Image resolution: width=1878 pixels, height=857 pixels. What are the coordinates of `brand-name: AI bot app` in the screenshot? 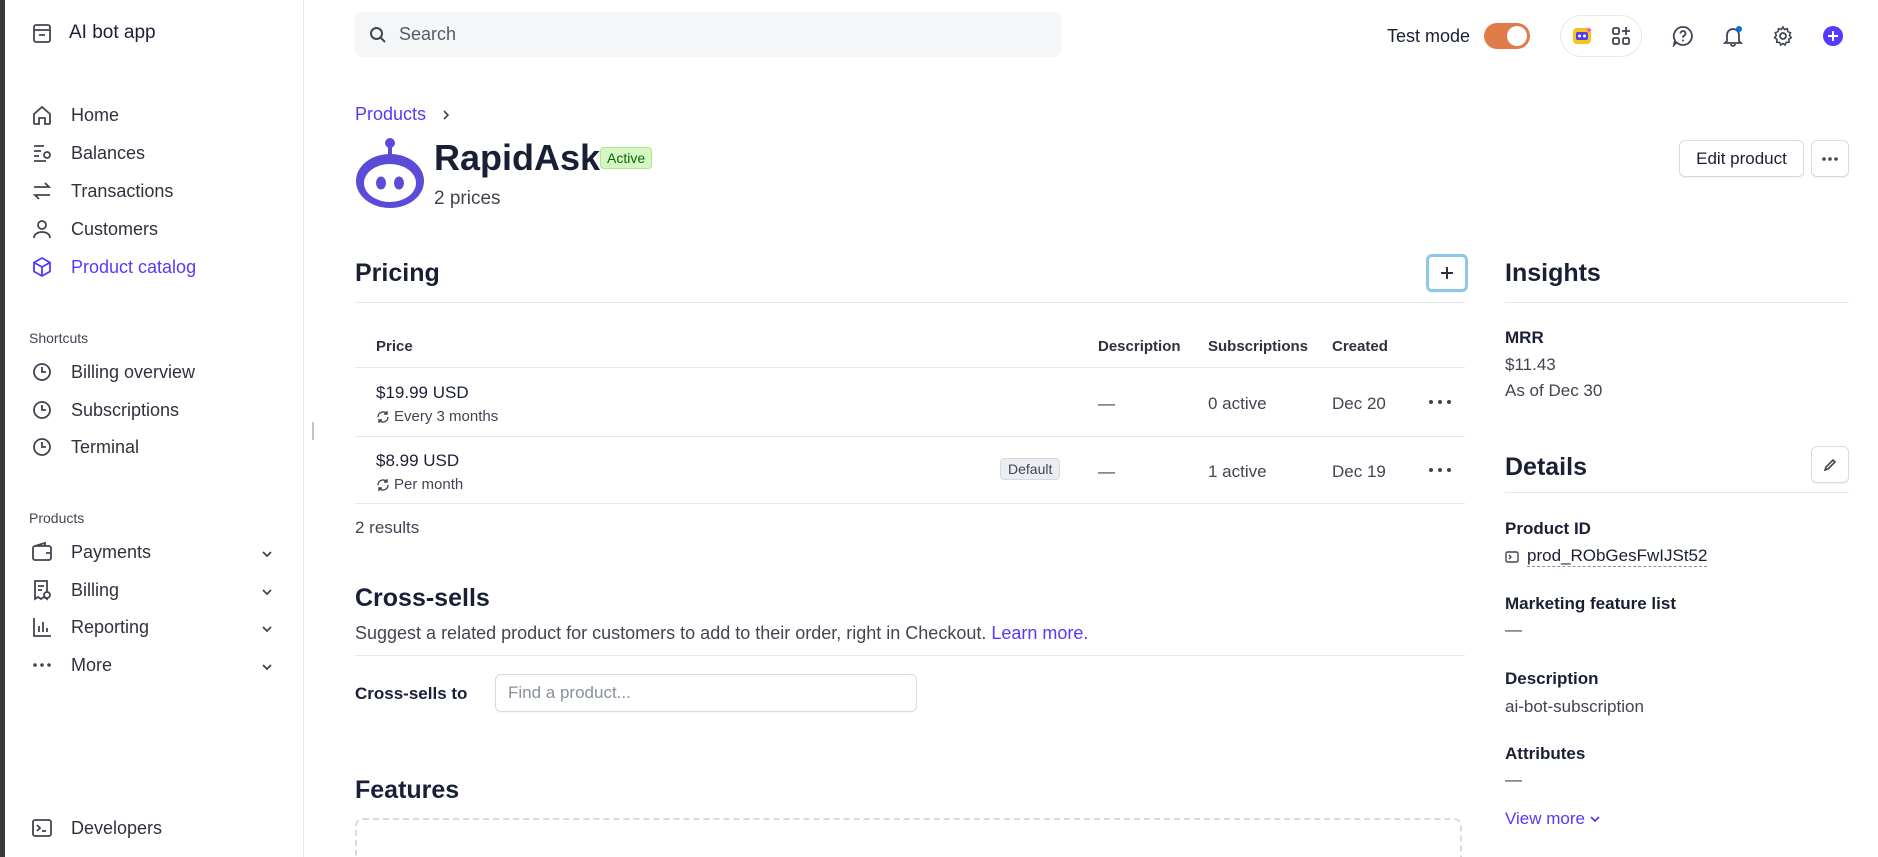 It's located at (112, 32).